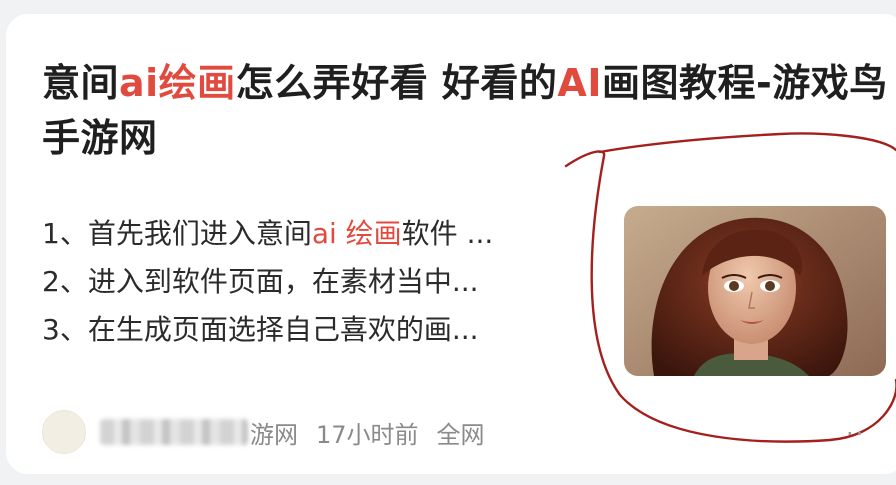 Image resolution: width=896 pixels, height=485 pixels. What do you see at coordinates (81, 83) in the screenshot?
I see `title-part-1: 意间` at bounding box center [81, 83].